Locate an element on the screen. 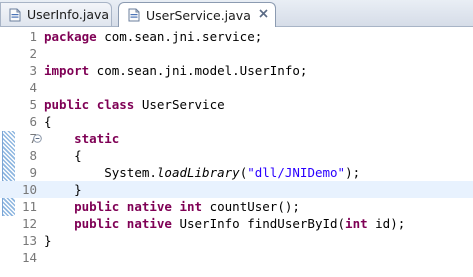  tab-userservice-java: UserService.java is located at coordinates (197, 14).